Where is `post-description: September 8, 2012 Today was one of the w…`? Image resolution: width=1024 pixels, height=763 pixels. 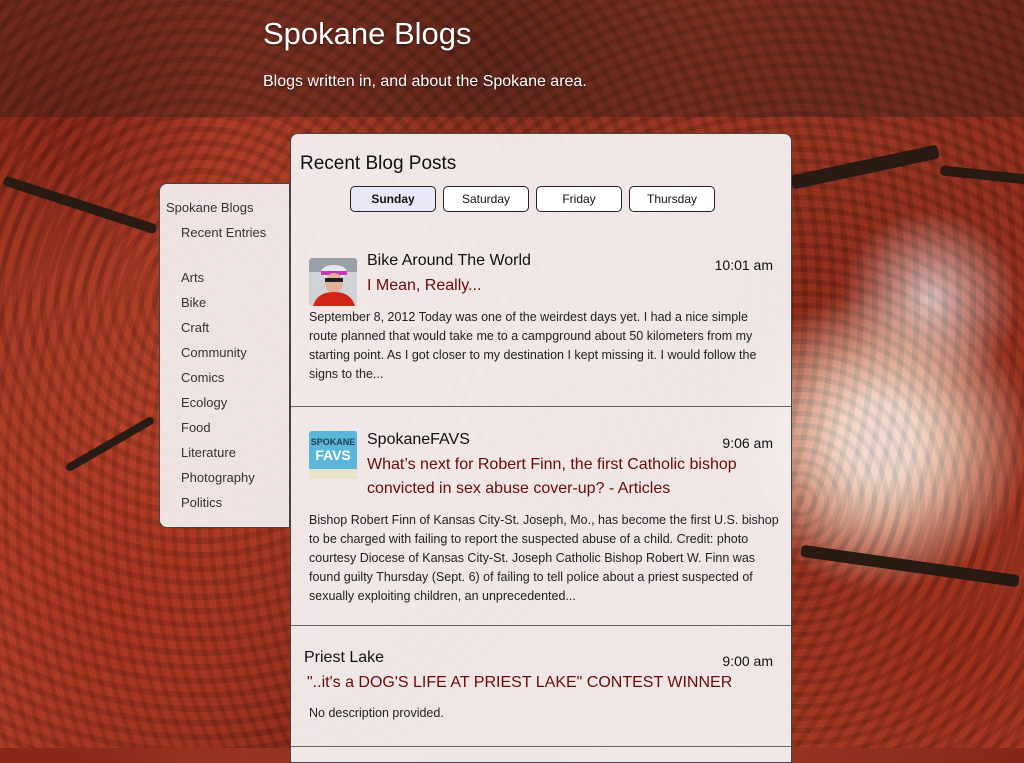 post-description: September 8, 2012 Today was one of the w… is located at coordinates (533, 345).